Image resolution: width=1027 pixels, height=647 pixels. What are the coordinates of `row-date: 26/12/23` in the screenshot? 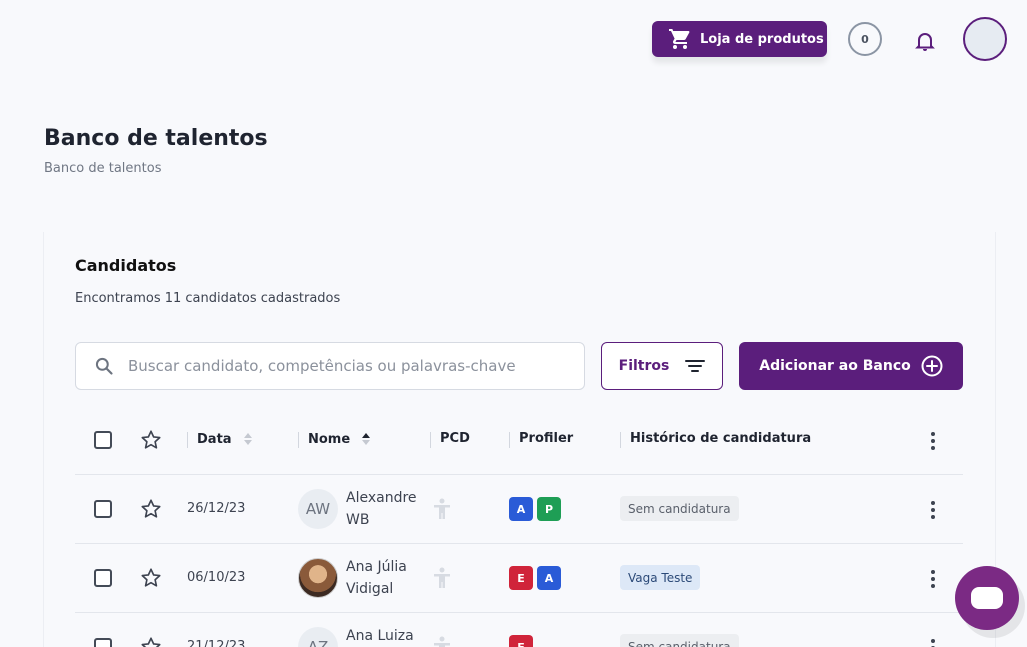 It's located at (216, 508).